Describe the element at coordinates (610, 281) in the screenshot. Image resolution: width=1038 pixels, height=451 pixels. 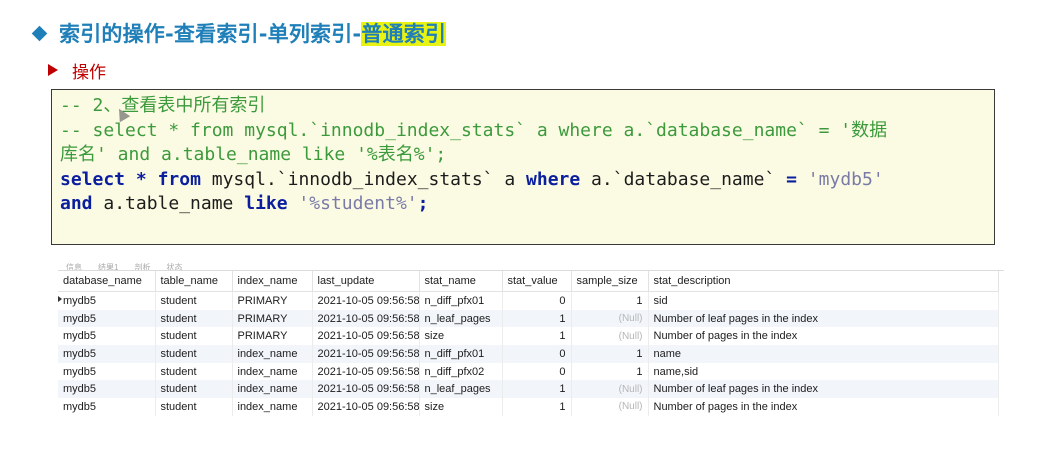
I see `column-header: sample_size` at that location.